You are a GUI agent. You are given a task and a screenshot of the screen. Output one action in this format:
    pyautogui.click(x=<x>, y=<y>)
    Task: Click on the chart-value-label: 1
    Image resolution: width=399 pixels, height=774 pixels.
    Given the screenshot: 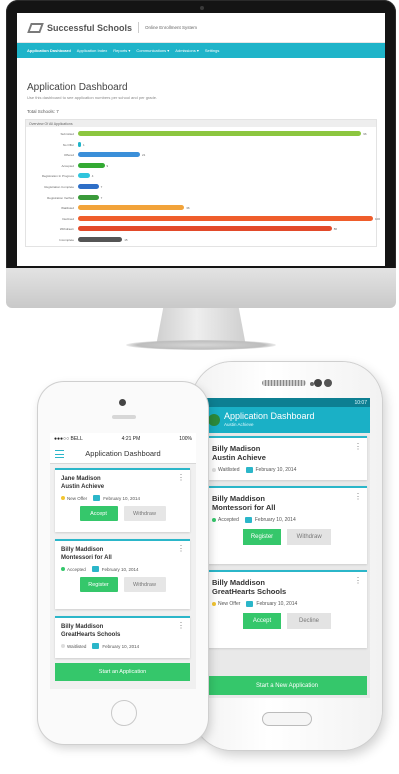 What is the action you would take?
    pyautogui.click(x=84, y=144)
    